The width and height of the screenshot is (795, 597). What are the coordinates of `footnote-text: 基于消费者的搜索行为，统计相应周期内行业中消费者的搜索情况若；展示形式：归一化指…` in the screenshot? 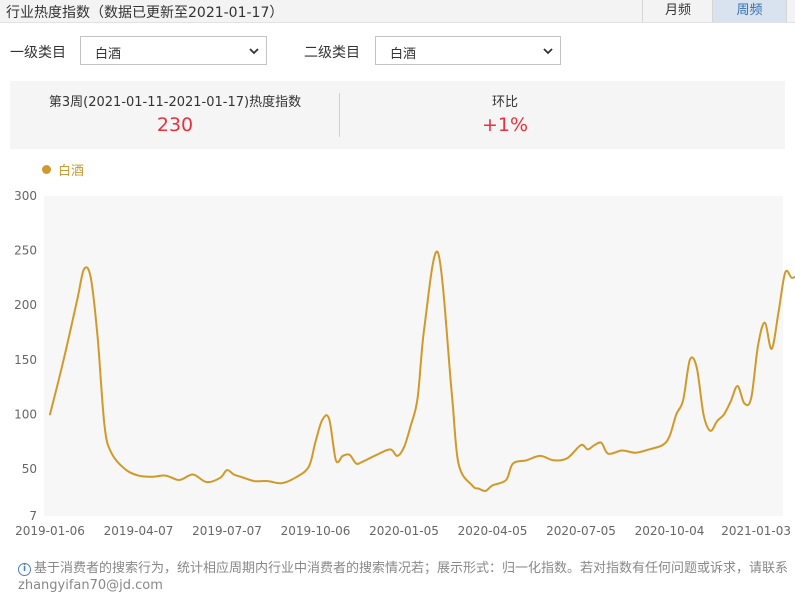 It's located at (403, 577).